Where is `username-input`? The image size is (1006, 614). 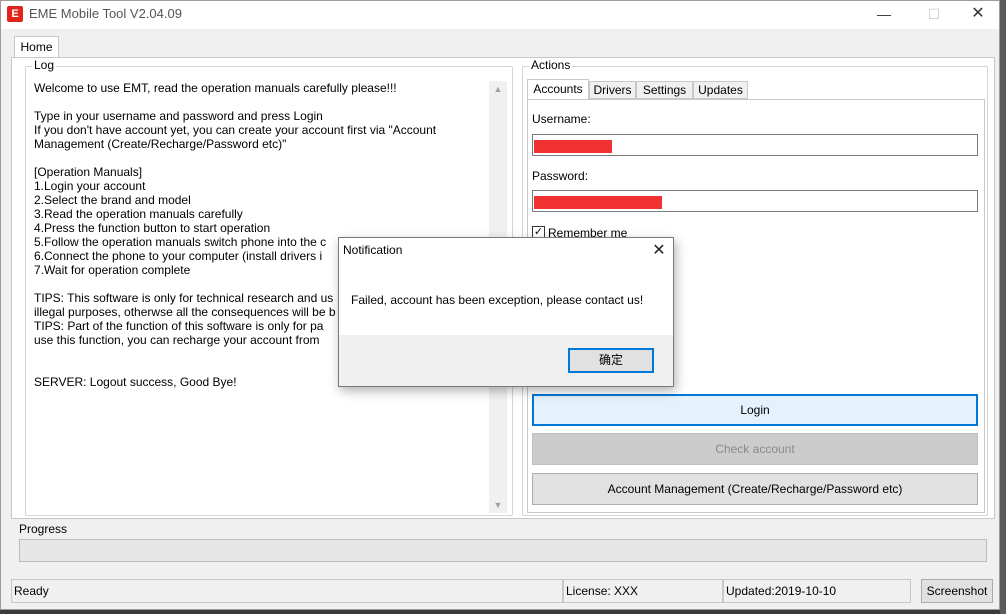 username-input is located at coordinates (755, 145).